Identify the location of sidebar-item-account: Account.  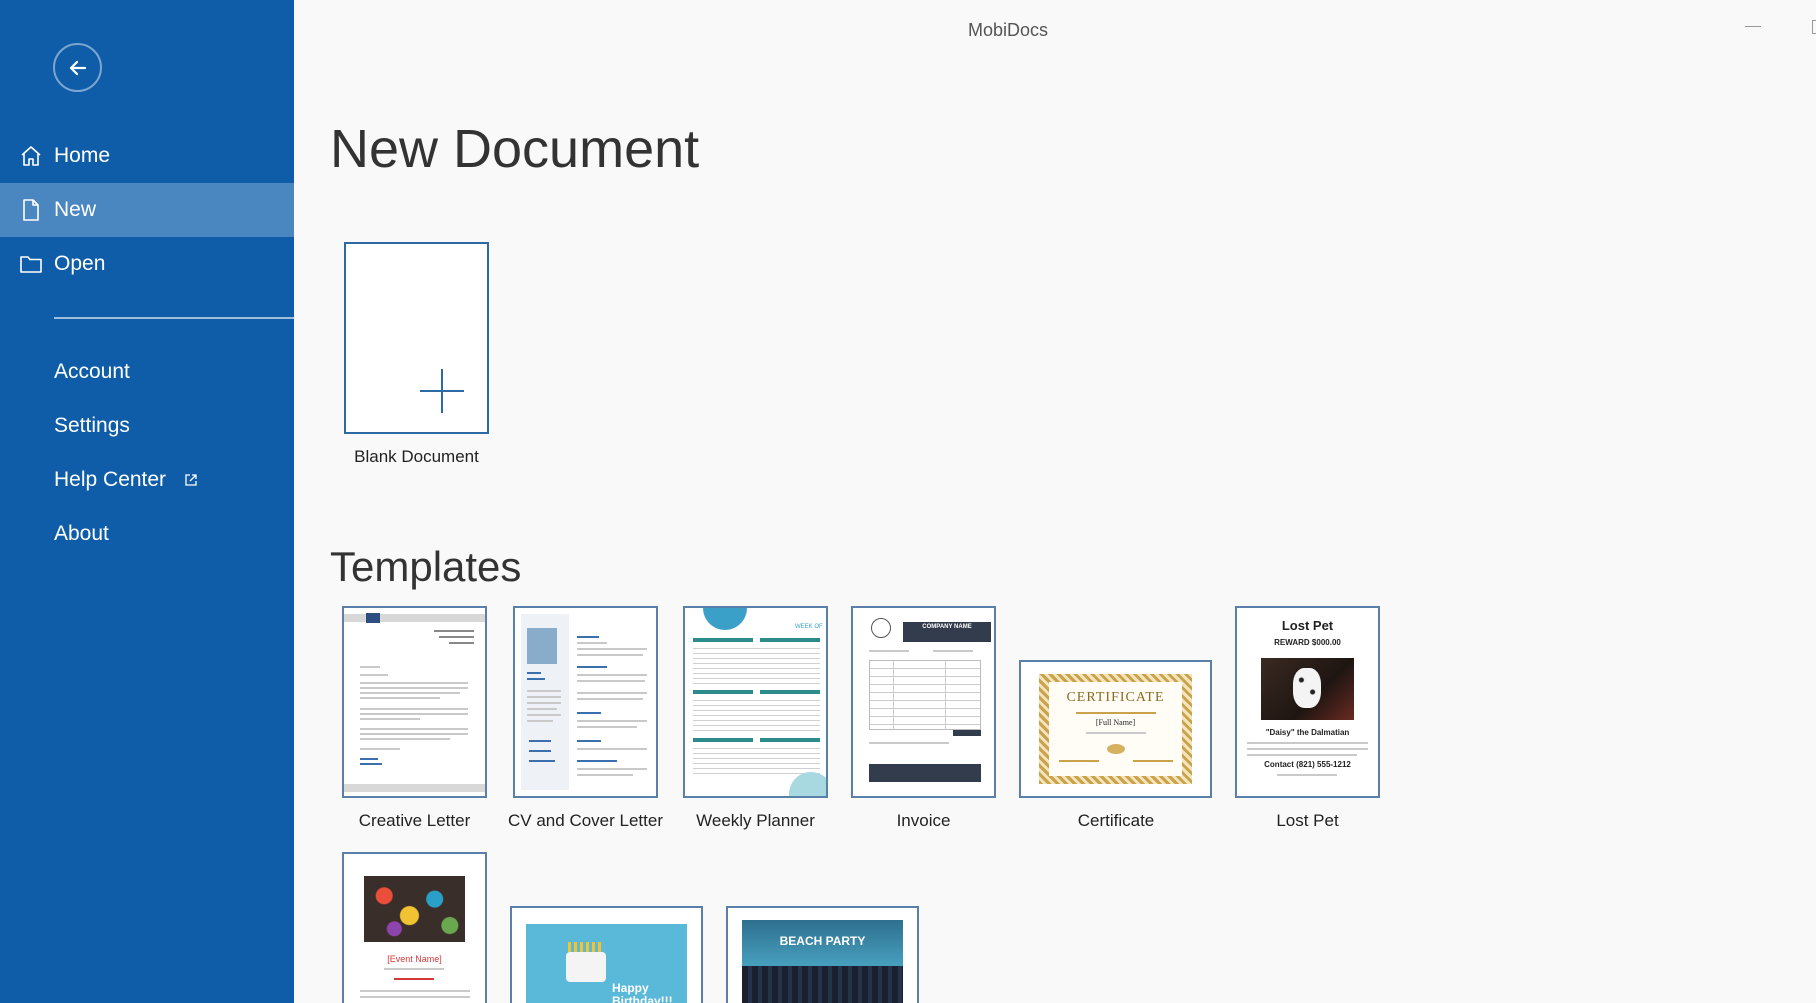
(147, 372).